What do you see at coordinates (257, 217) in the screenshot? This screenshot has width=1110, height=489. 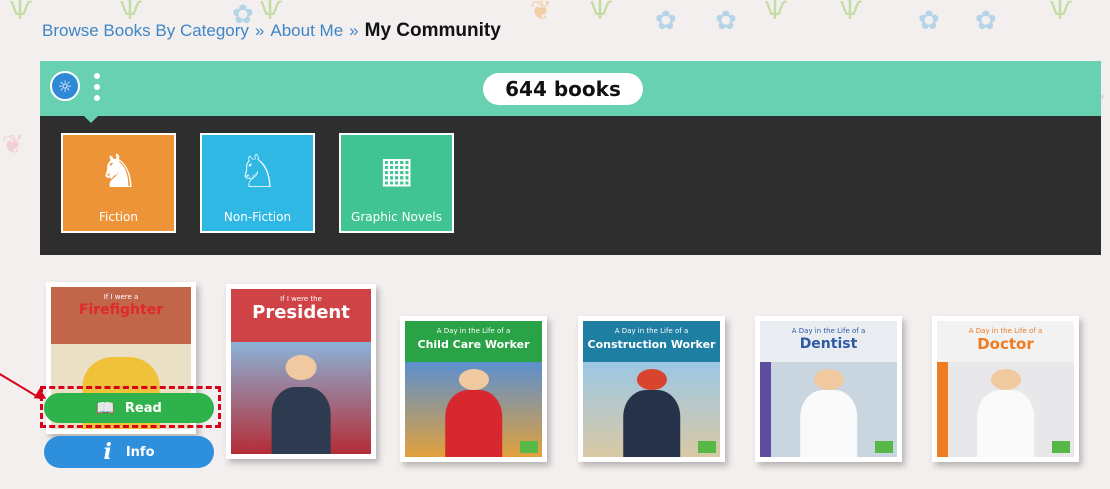 I see `category-label: Non-Fiction` at bounding box center [257, 217].